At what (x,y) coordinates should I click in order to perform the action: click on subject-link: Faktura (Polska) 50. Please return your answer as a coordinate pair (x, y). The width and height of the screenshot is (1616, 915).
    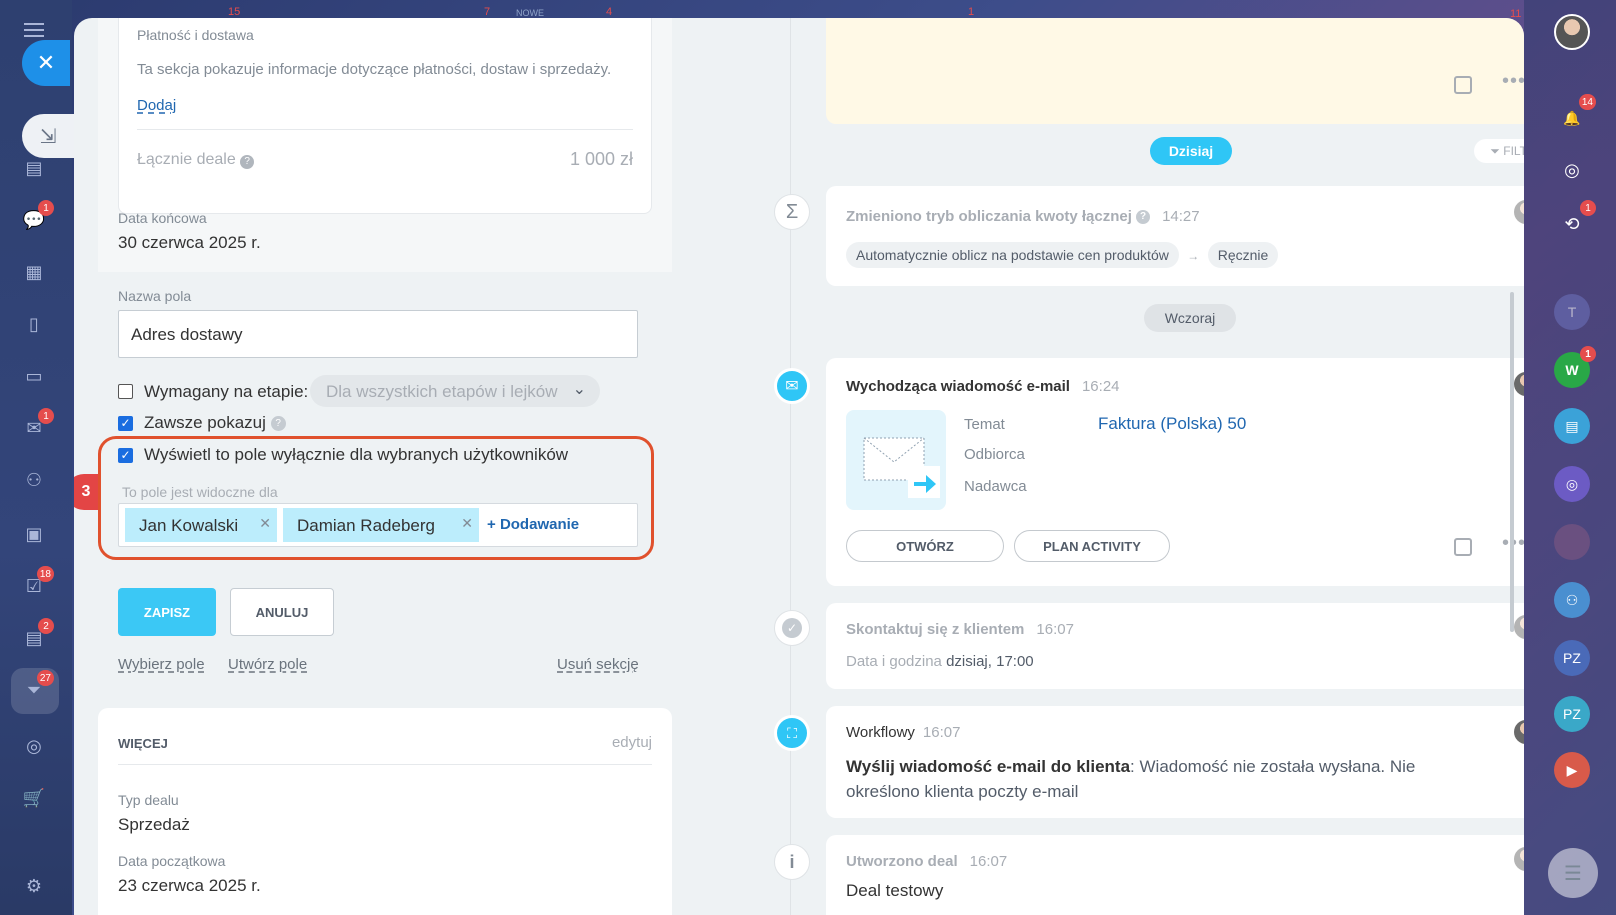
    Looking at the image, I should click on (1172, 424).